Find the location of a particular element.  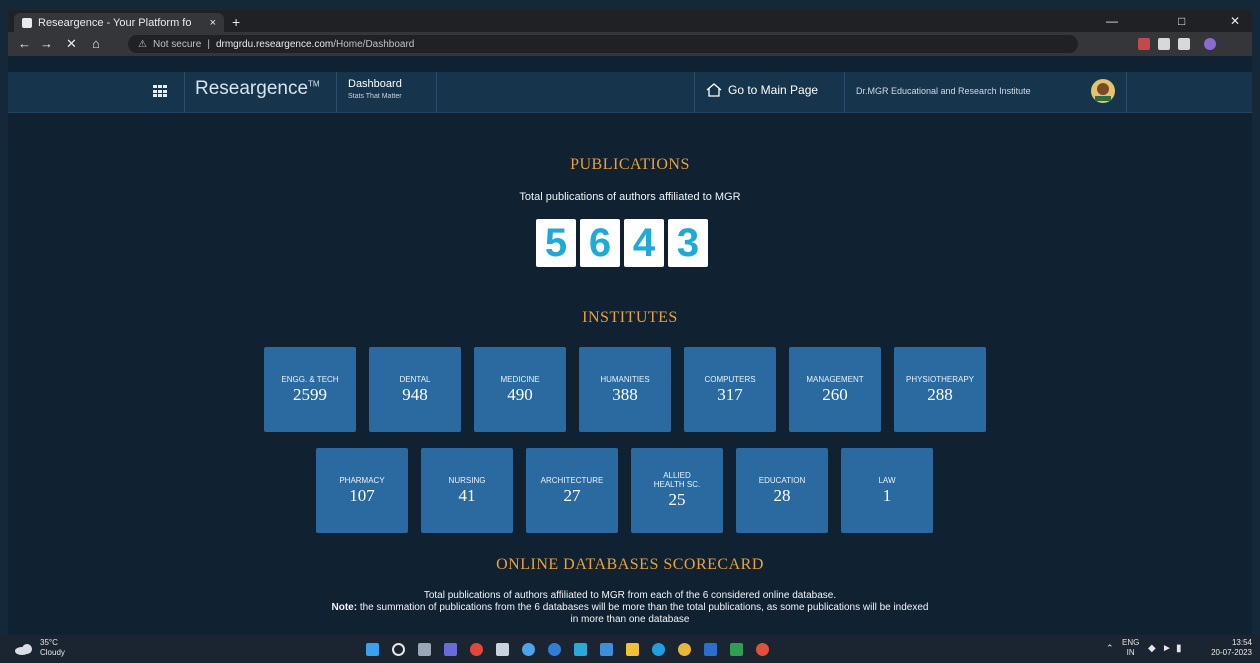

wifi-icon: ◆ is located at coordinates (1152, 648).